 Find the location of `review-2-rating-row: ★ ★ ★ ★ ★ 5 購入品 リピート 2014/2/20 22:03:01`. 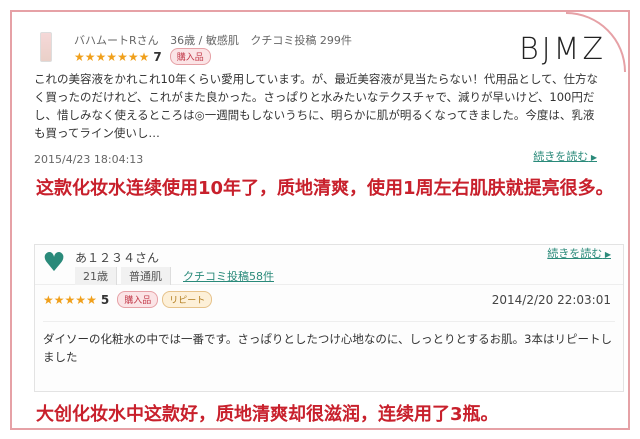

review-2-rating-row: ★ ★ ★ ★ ★ 5 購入品 リピート 2014/2/20 22:03:01 is located at coordinates (329, 297).